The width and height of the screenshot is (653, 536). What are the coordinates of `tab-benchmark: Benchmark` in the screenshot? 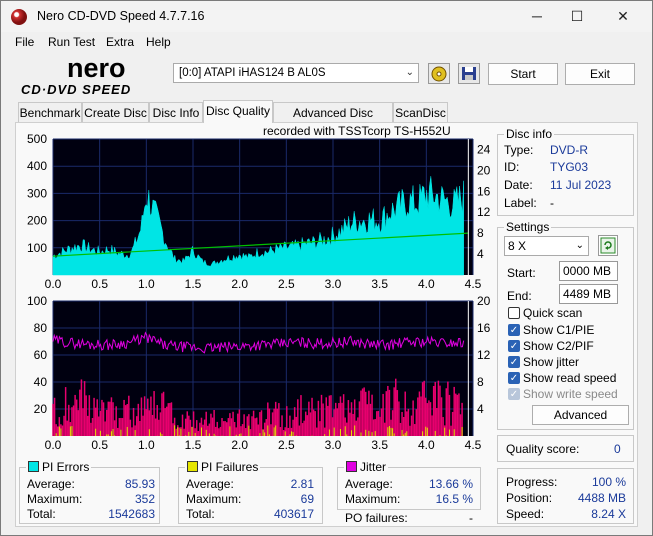 It's located at (50, 112).